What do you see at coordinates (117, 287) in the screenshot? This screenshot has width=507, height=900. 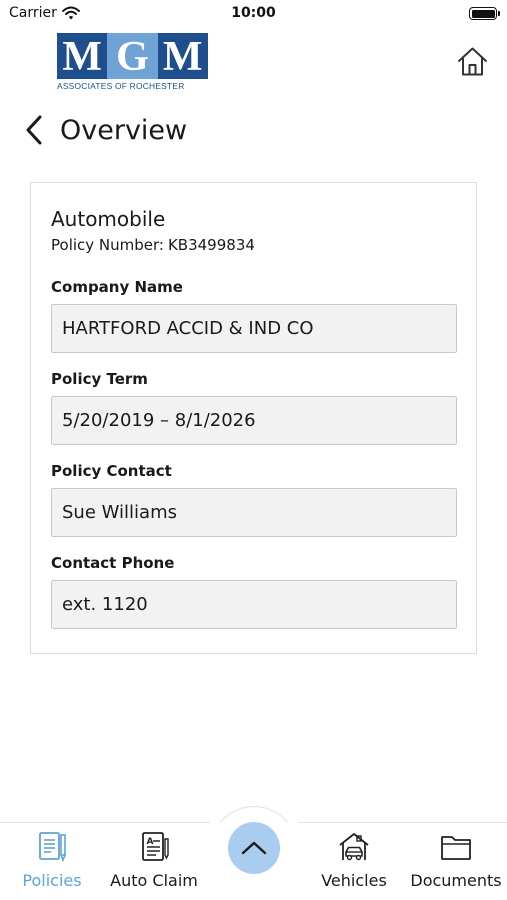 I see `company-name-label: Company Name` at bounding box center [117, 287].